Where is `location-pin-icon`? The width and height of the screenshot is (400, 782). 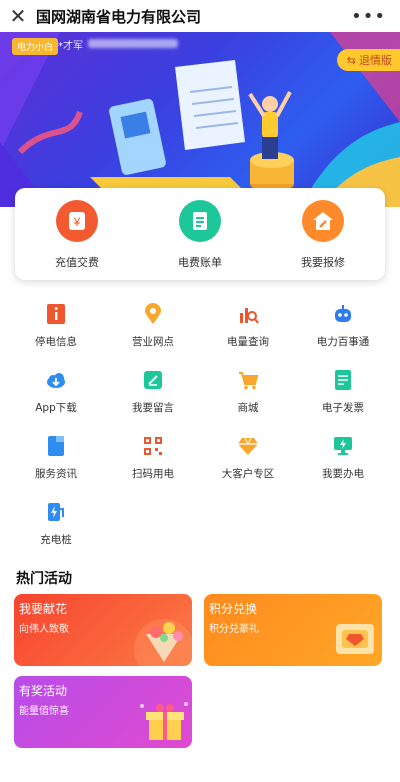
location-pin-icon is located at coordinates (153, 314).